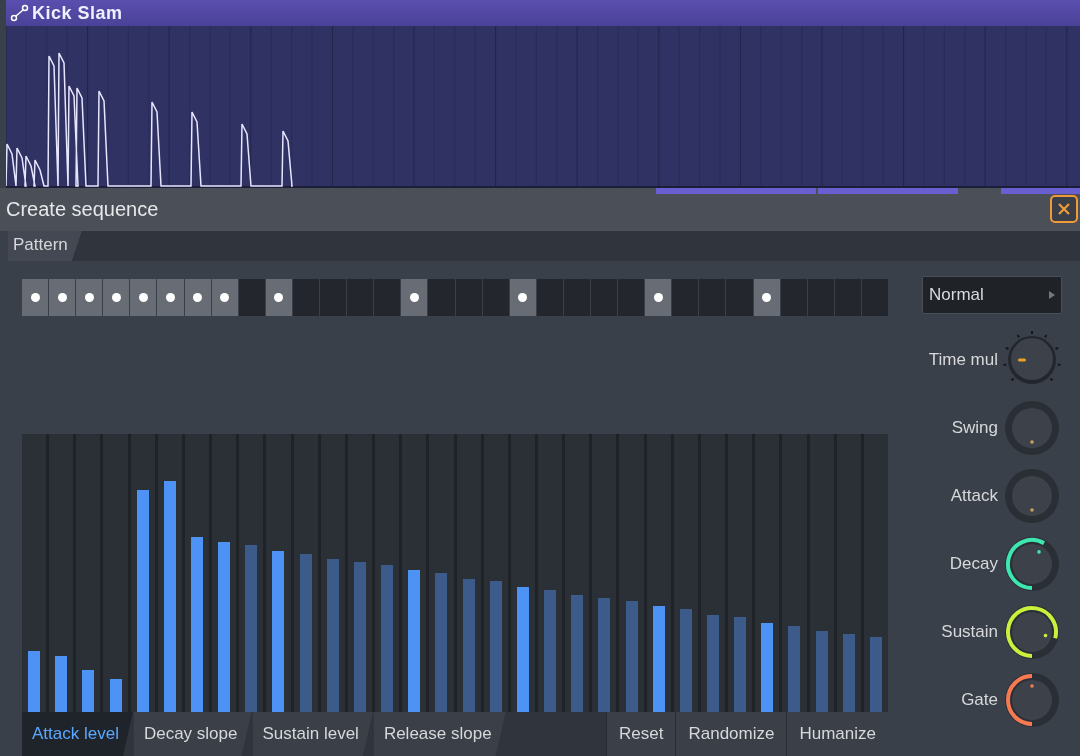  I want to click on edit-tab: Sustain level, so click(312, 734).